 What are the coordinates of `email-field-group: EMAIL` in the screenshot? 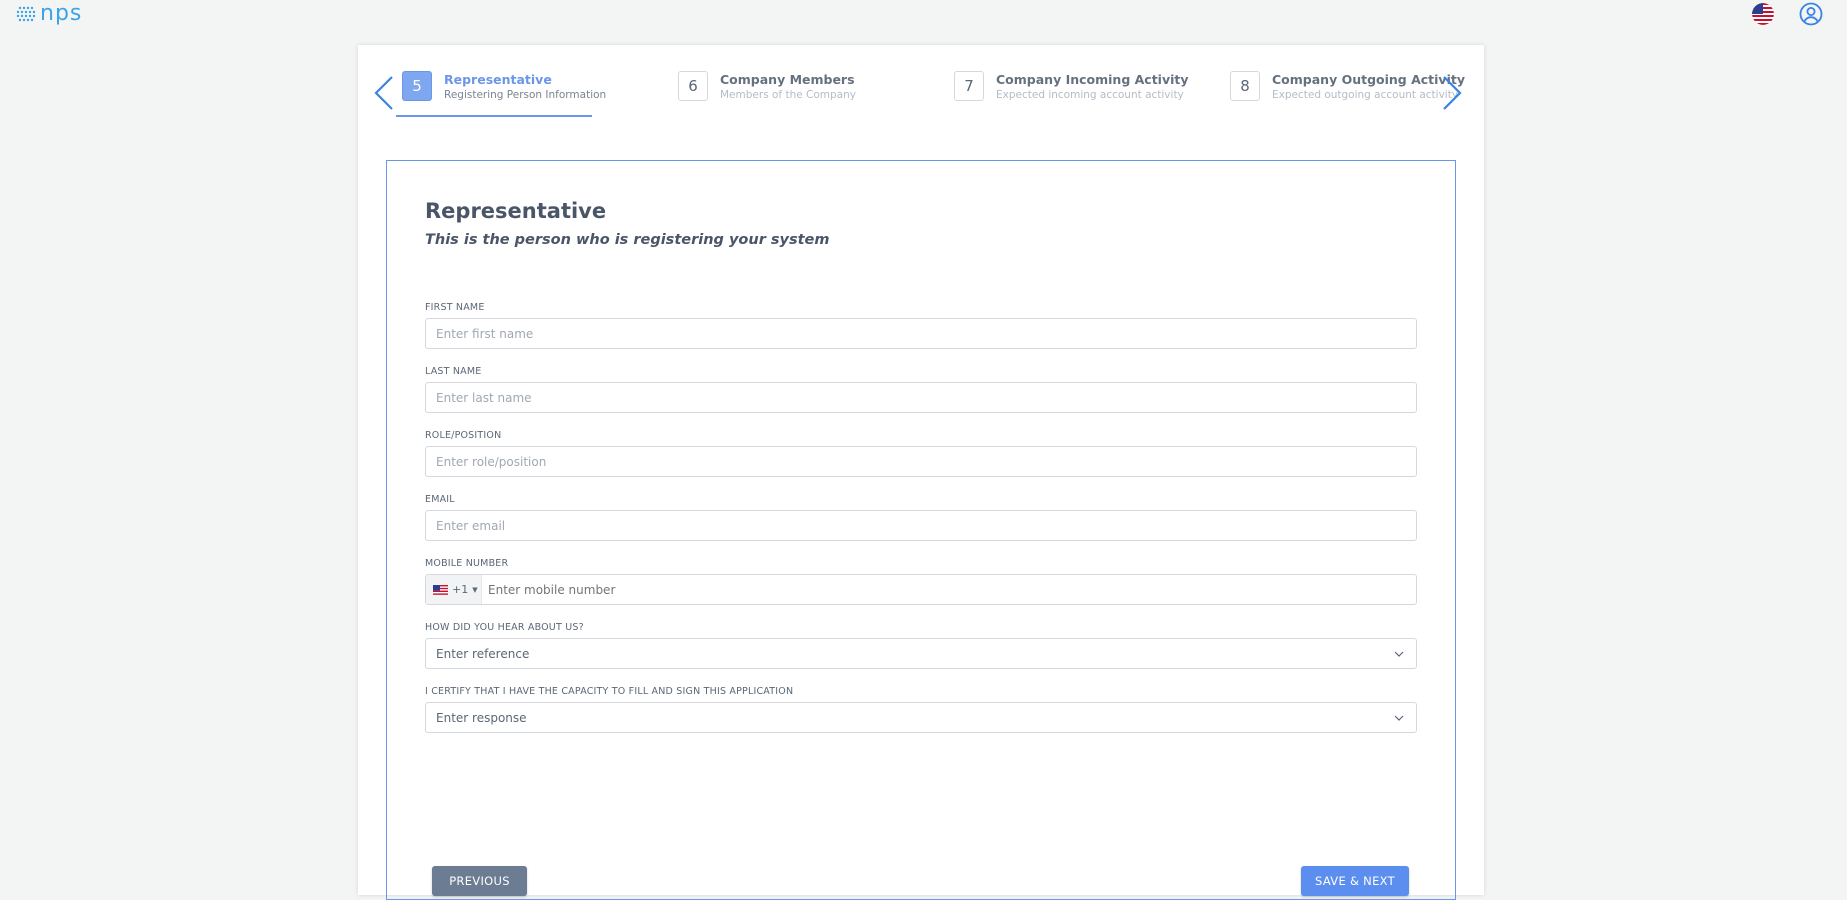 It's located at (921, 517).